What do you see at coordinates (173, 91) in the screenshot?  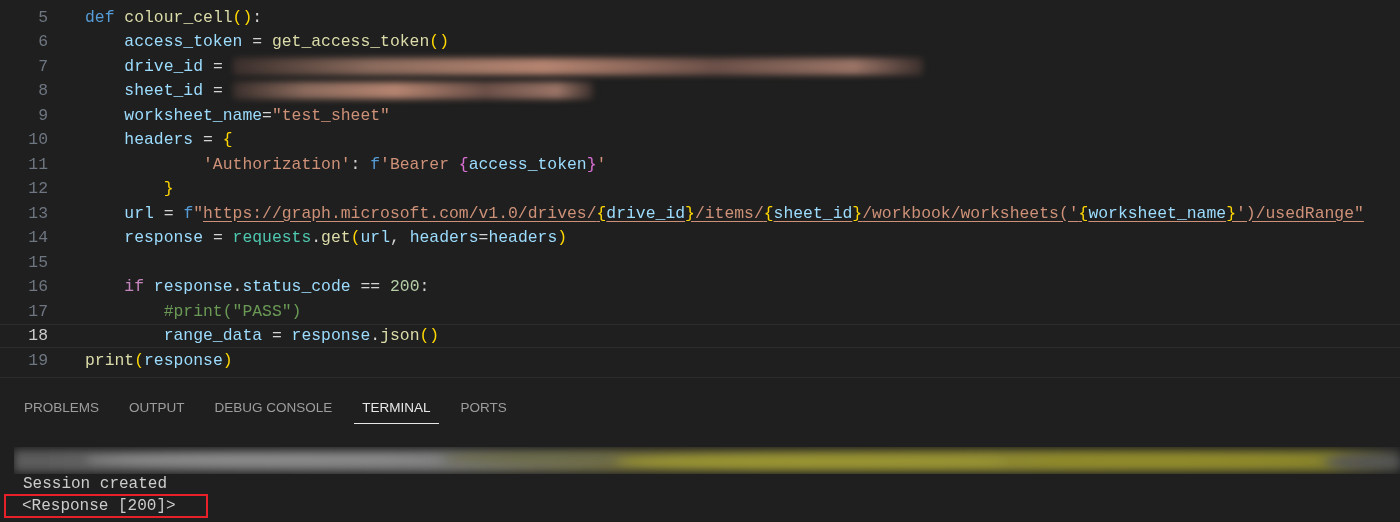 I see `code-line: sheet_id =` at bounding box center [173, 91].